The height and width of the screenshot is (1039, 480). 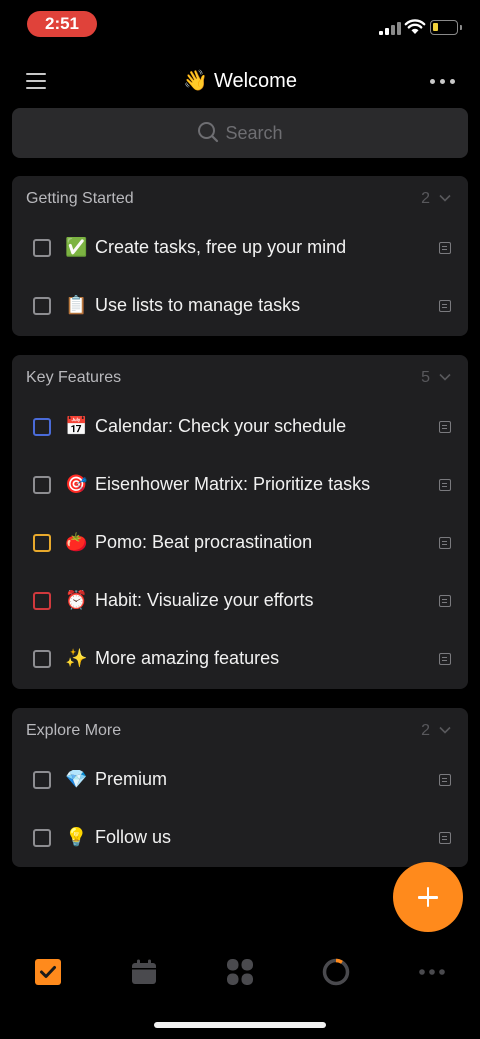 What do you see at coordinates (62, 24) in the screenshot?
I see `status-time: 2:51` at bounding box center [62, 24].